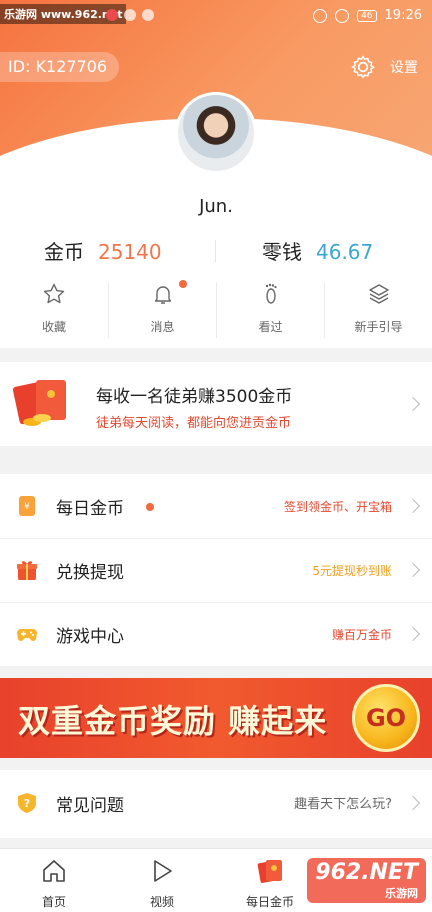 This screenshot has width=432, height=912. Describe the element at coordinates (378, 310) in the screenshot. I see `quick-guide: 新手引导` at that location.